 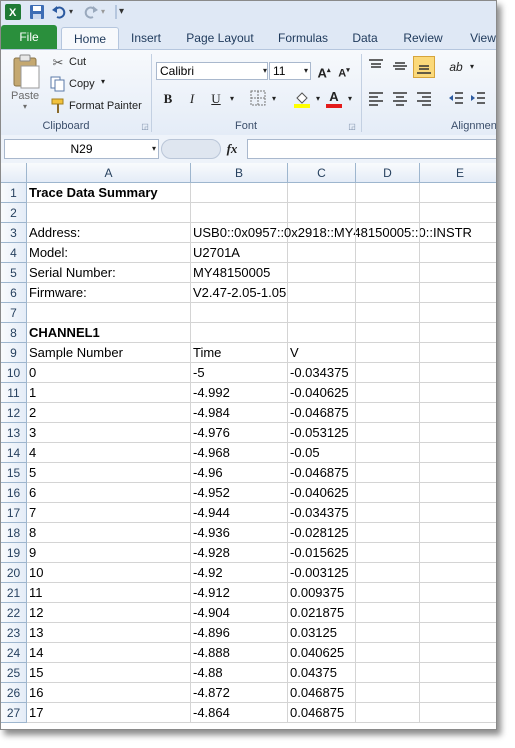 I want to click on tab-page-layout: Page Layout, so click(x=220, y=38).